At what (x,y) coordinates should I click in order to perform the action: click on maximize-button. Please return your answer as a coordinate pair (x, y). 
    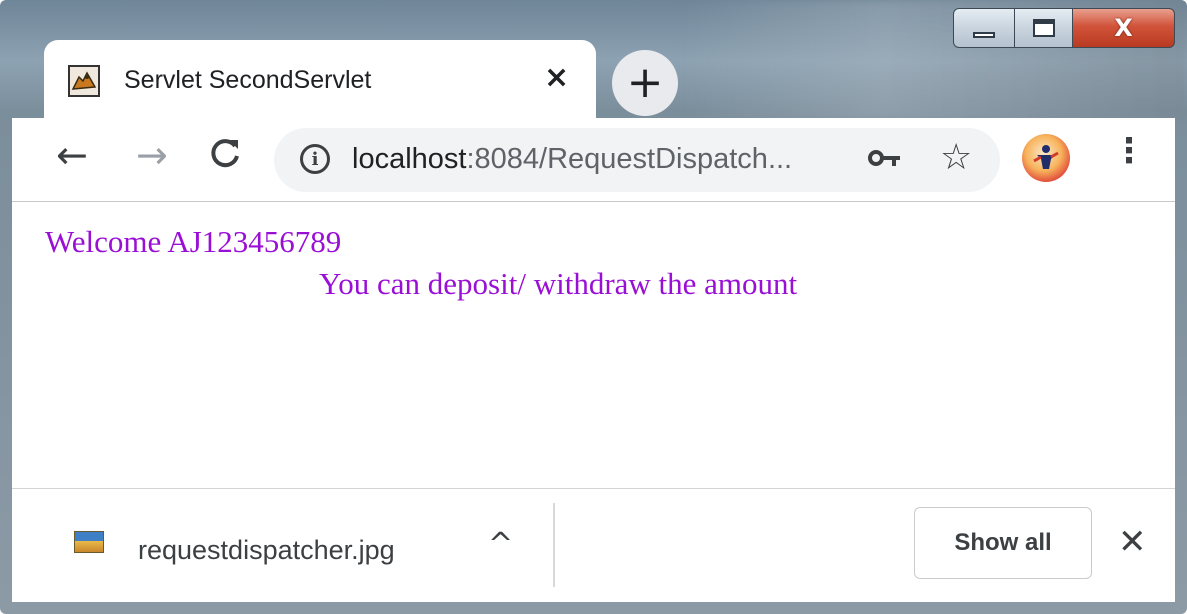
    Looking at the image, I should click on (1044, 28).